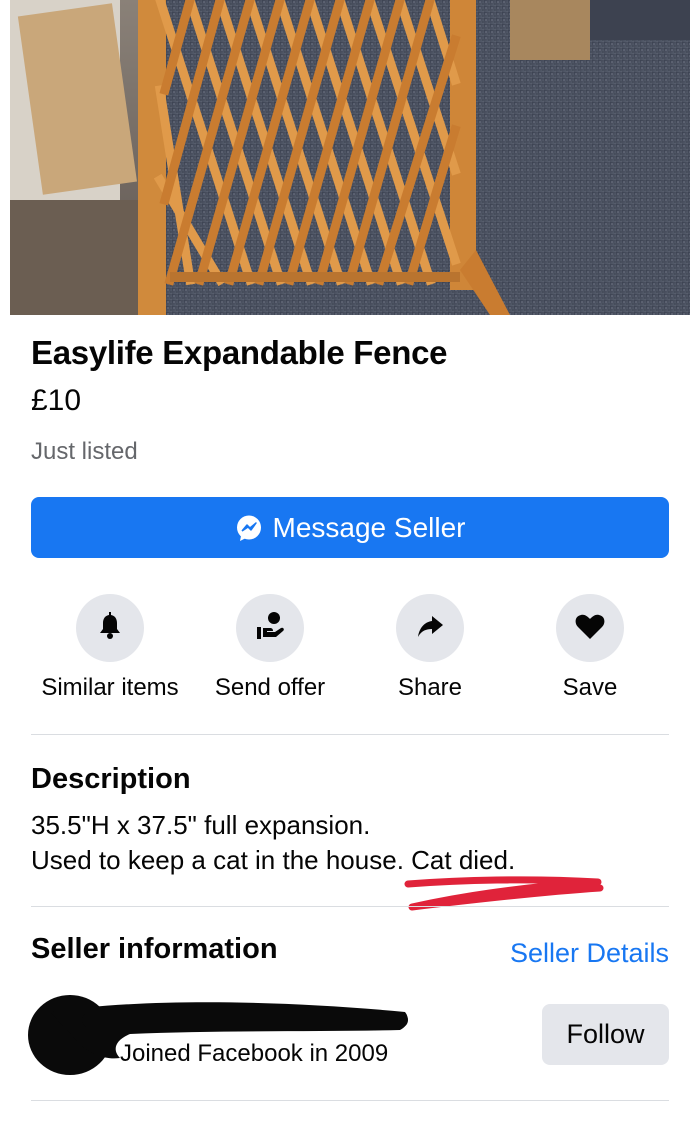 The height and width of the screenshot is (1121, 700). I want to click on similar-items-label: Similar items, so click(110, 687).